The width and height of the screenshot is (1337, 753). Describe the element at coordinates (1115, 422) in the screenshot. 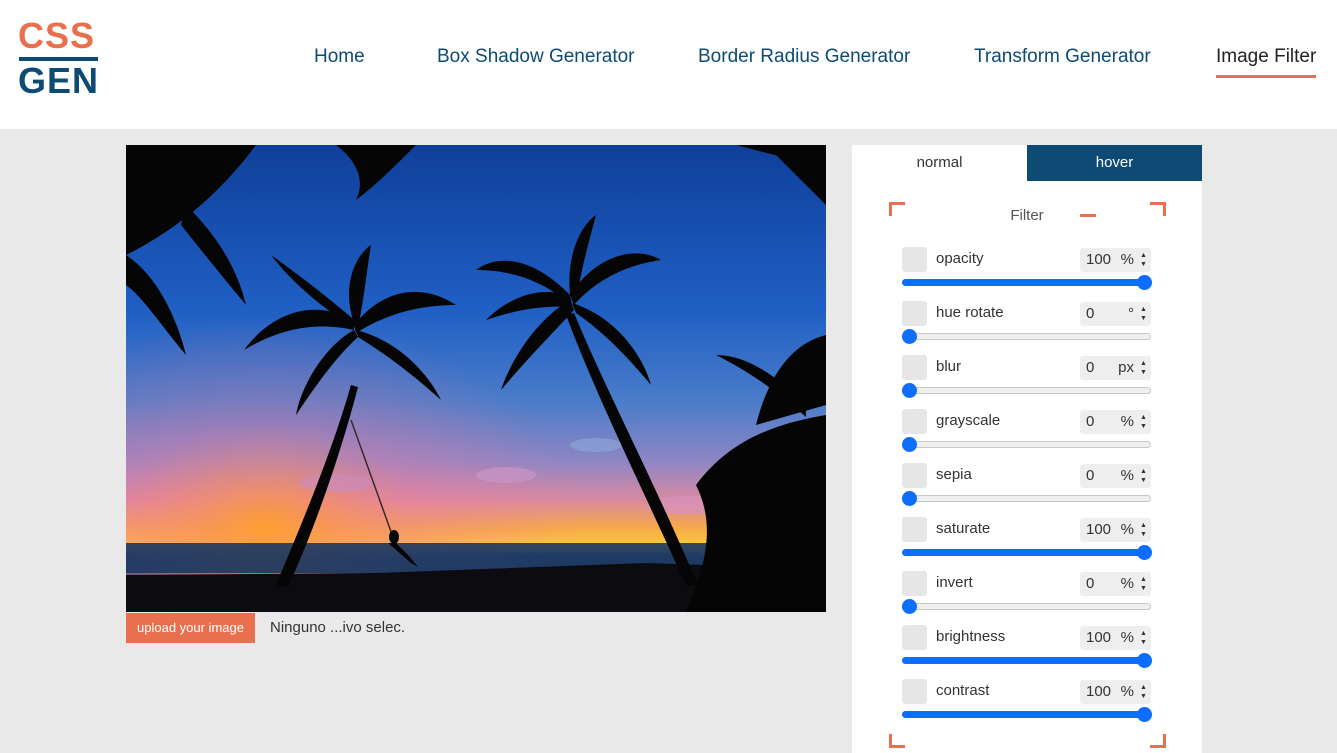

I see `grayscale-number-input: 0% ▲ ▼` at that location.